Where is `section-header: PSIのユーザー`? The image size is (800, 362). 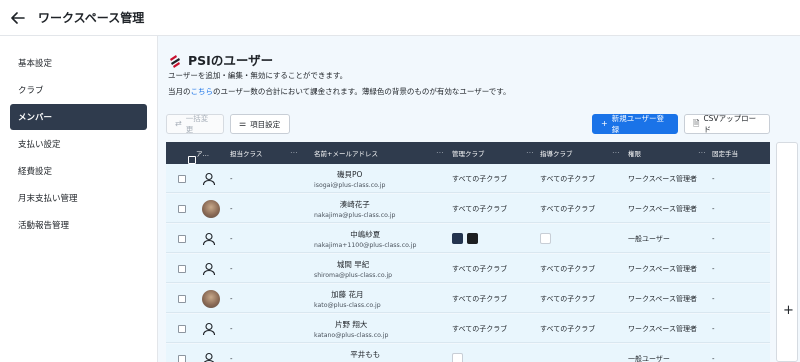
section-header: PSIのユーザー is located at coordinates (220, 59).